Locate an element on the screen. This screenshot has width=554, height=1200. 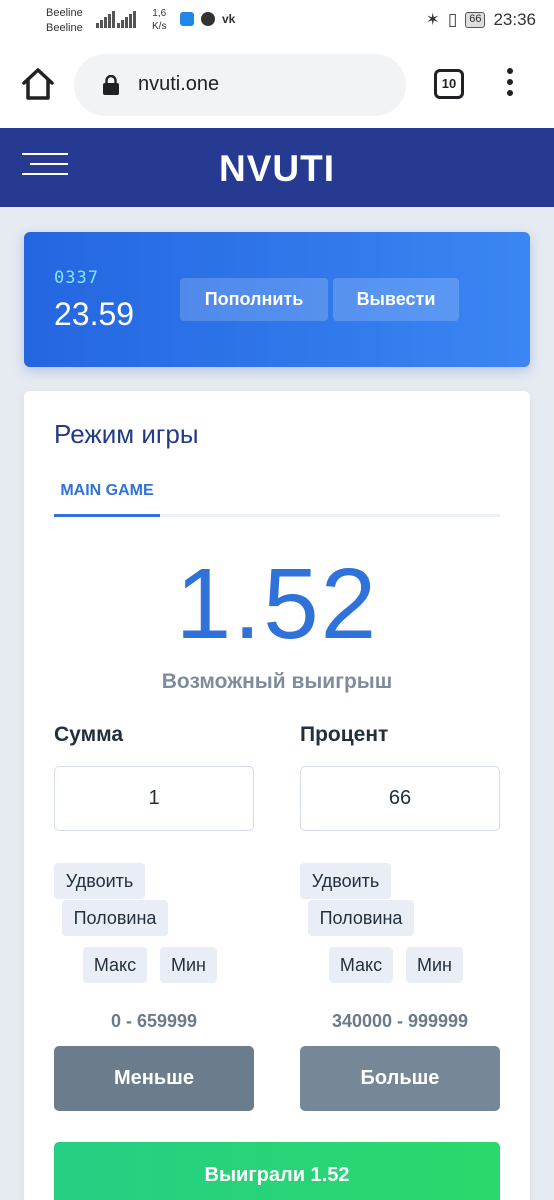
signal-icon is located at coordinates (105, 19).